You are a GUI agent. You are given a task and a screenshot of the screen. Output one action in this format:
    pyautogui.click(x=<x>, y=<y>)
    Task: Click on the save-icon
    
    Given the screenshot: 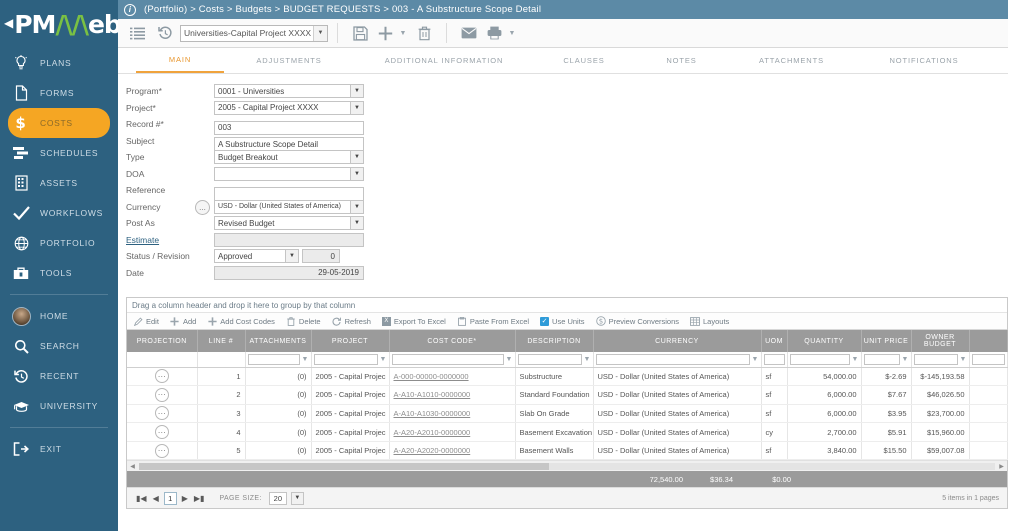 What is the action you would take?
    pyautogui.click(x=360, y=33)
    